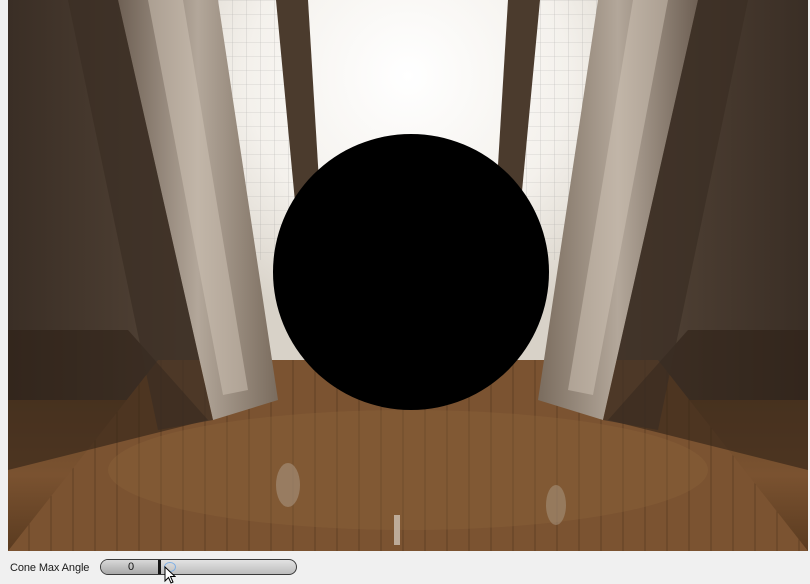 The image size is (810, 584). Describe the element at coordinates (131, 567) in the screenshot. I see `slider-value: 0` at that location.